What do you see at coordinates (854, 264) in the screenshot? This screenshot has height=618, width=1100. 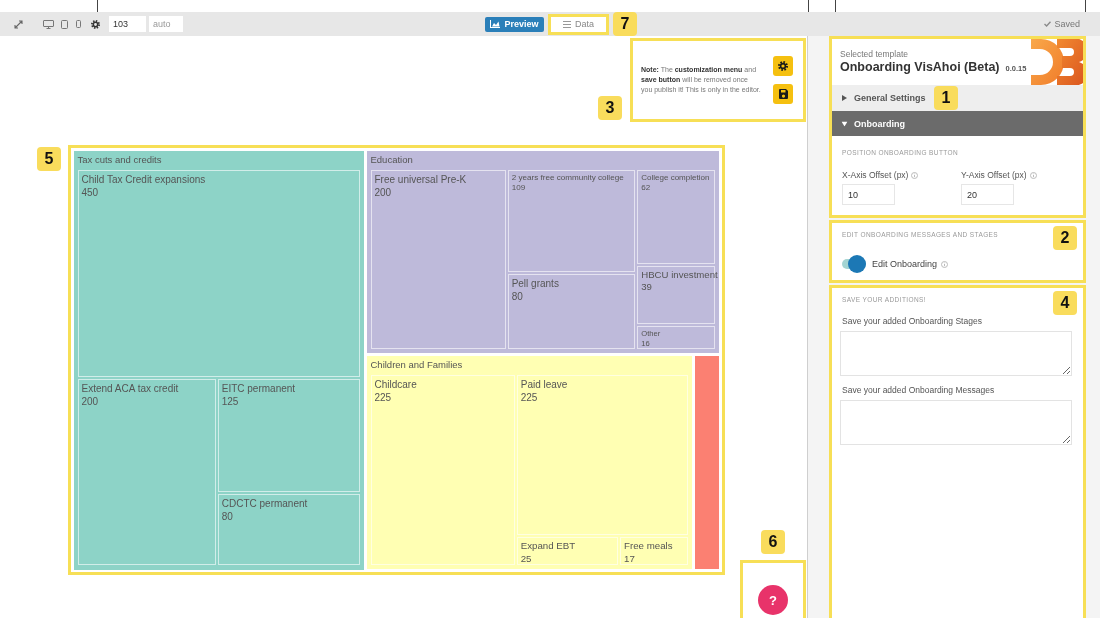 I see `toggle-switch` at bounding box center [854, 264].